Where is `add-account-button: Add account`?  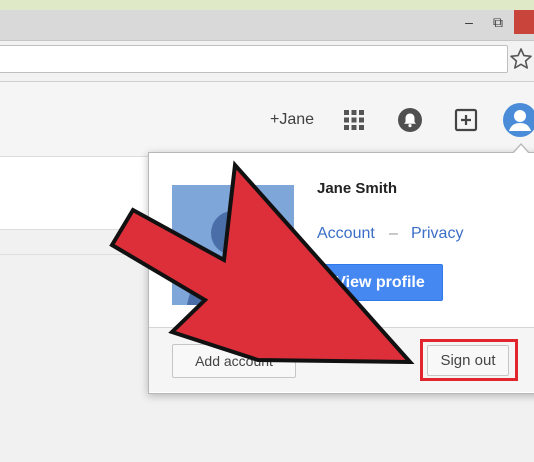
add-account-button: Add account is located at coordinates (234, 361).